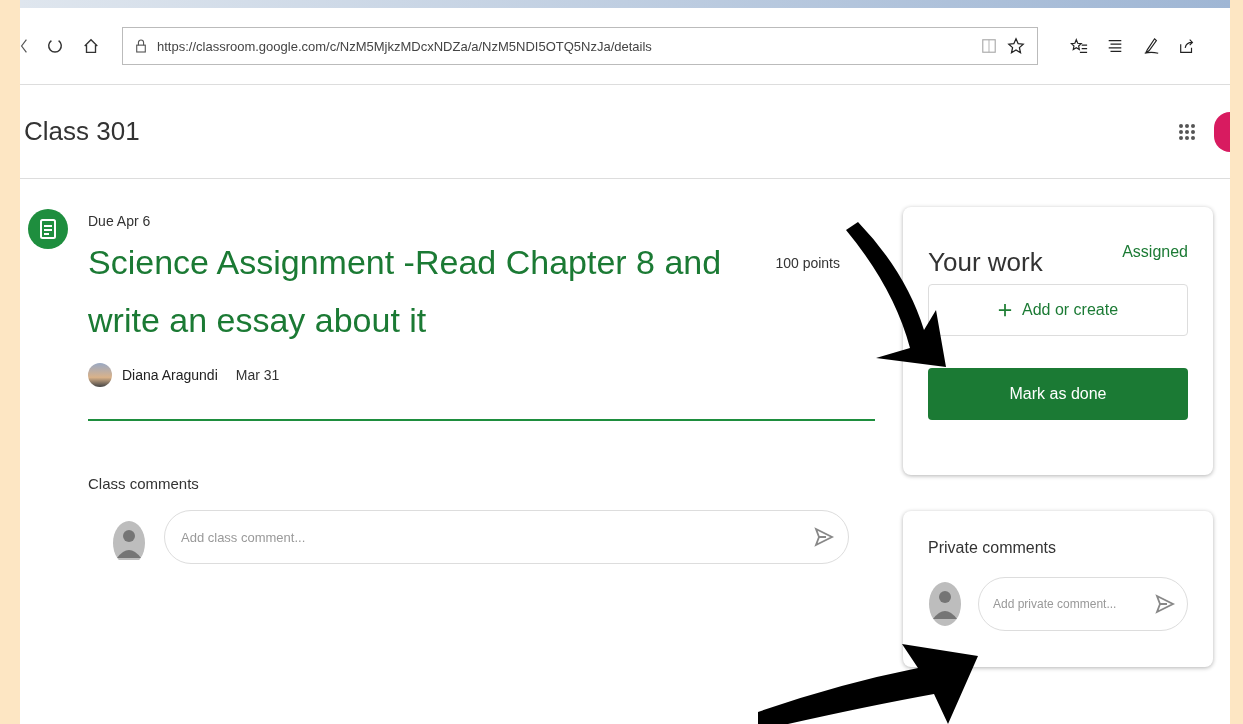 The image size is (1243, 724). What do you see at coordinates (1155, 252) in the screenshot?
I see `status-label: Assigned` at bounding box center [1155, 252].